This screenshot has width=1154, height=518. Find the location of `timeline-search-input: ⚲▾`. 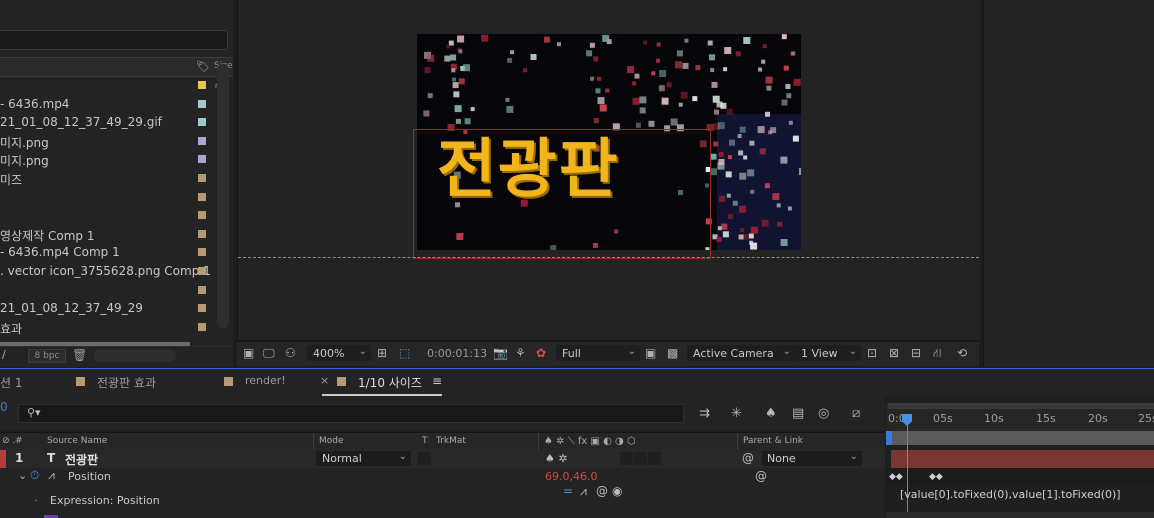

timeline-search-input: ⚲▾ is located at coordinates (351, 413).